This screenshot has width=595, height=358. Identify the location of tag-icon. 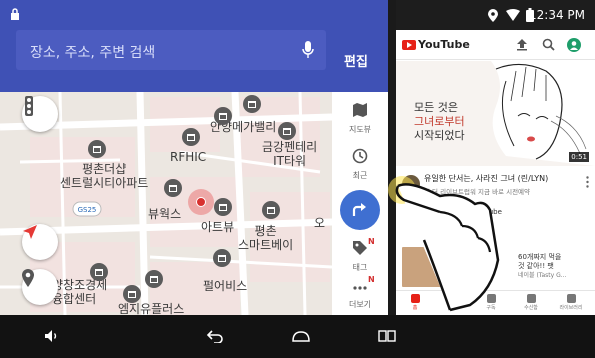
(360, 248).